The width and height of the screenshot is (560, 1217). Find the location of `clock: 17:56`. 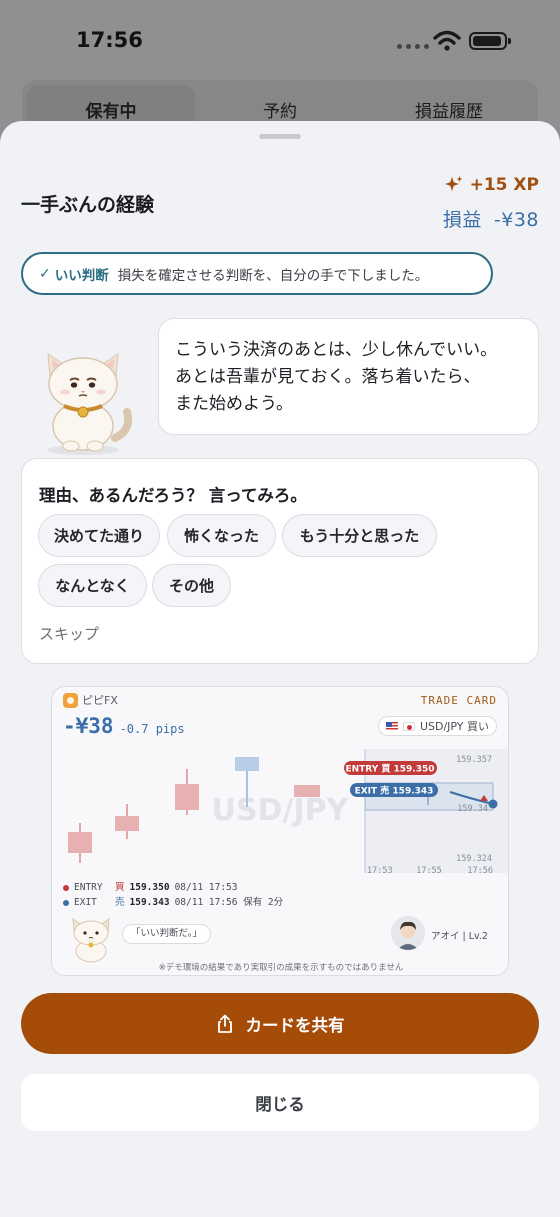

clock: 17:56 is located at coordinates (109, 40).